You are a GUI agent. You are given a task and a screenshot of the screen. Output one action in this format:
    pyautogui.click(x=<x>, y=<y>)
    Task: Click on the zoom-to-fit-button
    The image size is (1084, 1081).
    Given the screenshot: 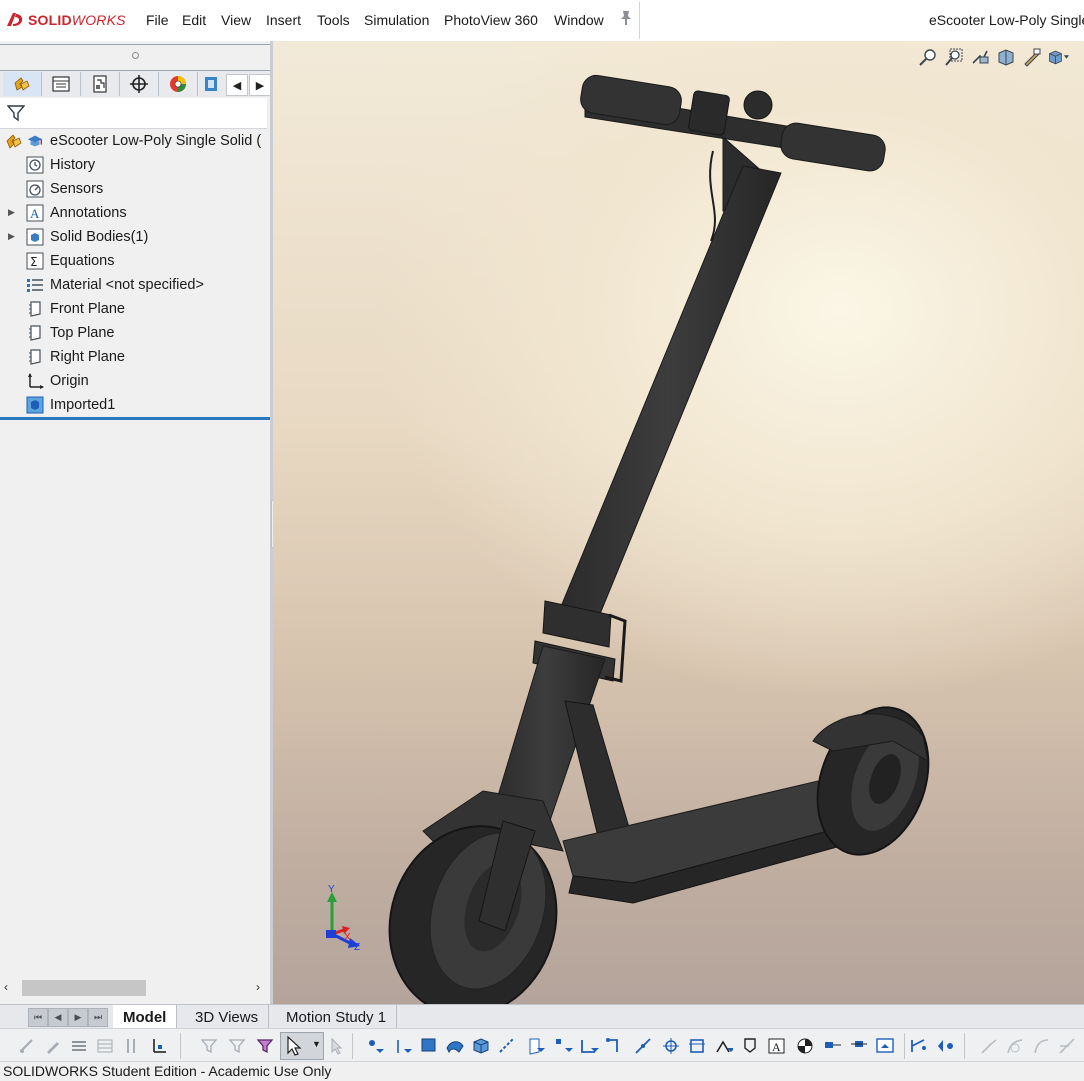 What is the action you would take?
    pyautogui.click(x=928, y=57)
    